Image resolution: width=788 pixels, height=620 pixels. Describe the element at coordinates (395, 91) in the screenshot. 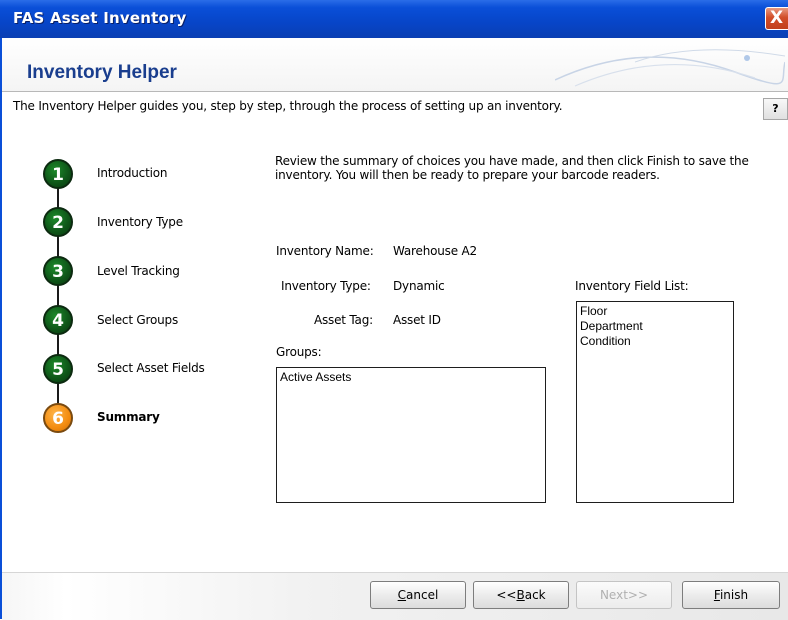

I see `header-divider` at that location.